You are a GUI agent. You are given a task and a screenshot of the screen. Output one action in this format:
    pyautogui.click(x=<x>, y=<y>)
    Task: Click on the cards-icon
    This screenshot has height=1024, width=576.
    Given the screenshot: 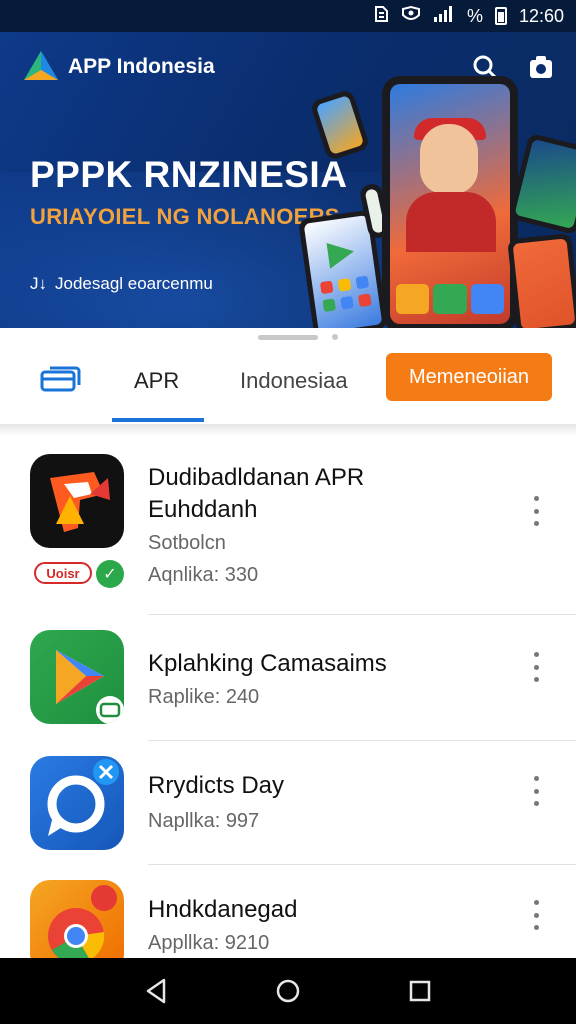 What is the action you would take?
    pyautogui.click(x=63, y=379)
    